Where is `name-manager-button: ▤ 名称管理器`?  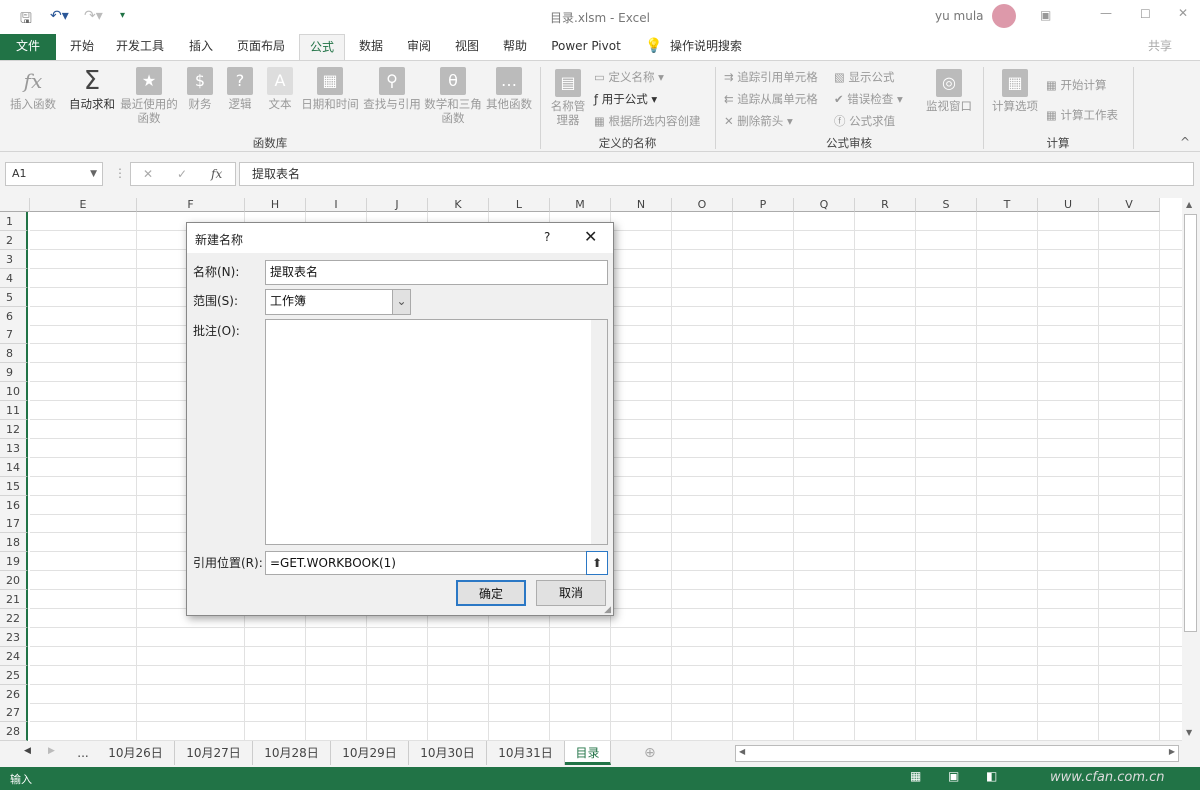 name-manager-button: ▤ 名称管理器 is located at coordinates (568, 98).